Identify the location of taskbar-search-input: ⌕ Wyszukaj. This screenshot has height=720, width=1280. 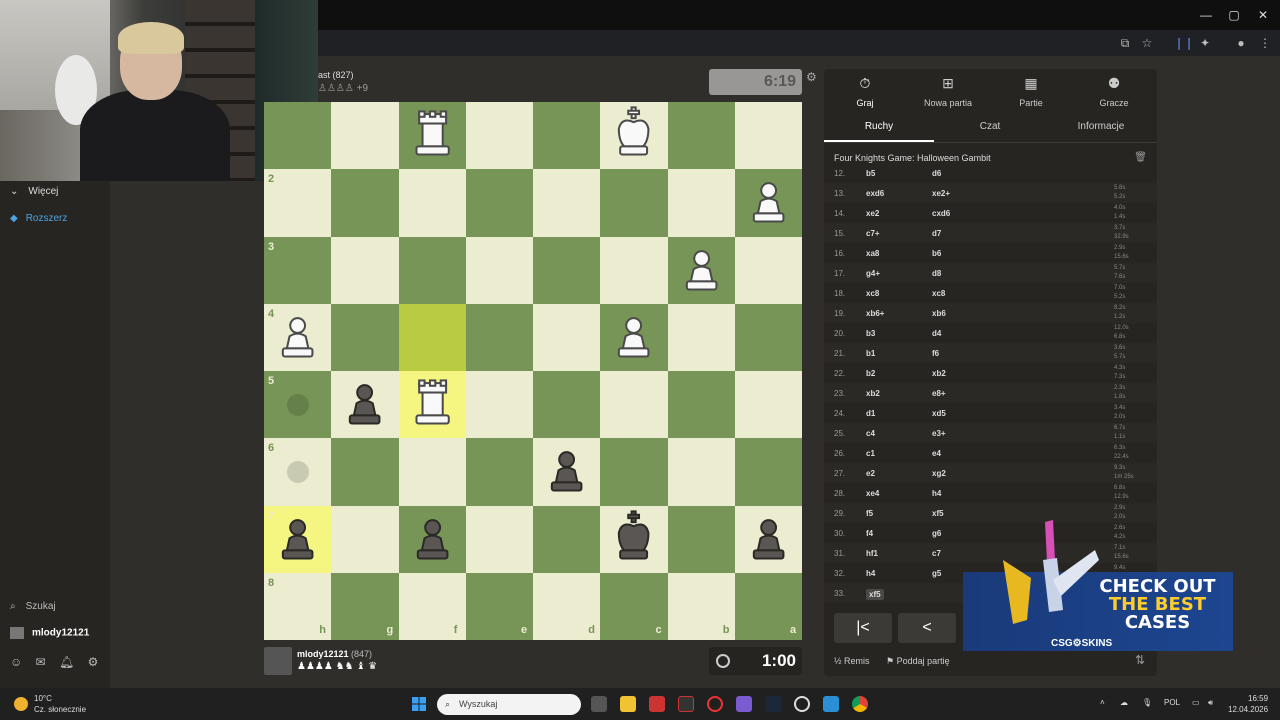
(509, 704).